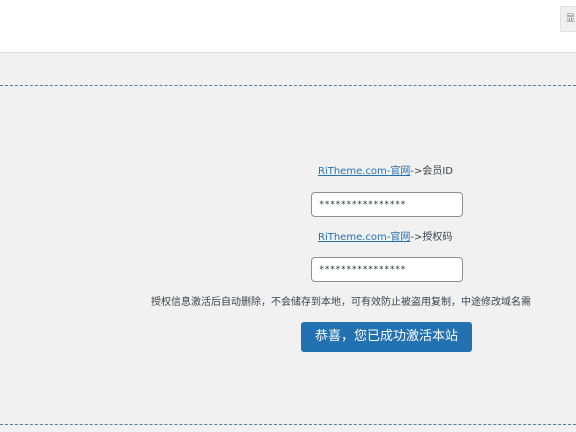 The image size is (576, 432). What do you see at coordinates (387, 269) in the screenshot?
I see `license-code-input` at bounding box center [387, 269].